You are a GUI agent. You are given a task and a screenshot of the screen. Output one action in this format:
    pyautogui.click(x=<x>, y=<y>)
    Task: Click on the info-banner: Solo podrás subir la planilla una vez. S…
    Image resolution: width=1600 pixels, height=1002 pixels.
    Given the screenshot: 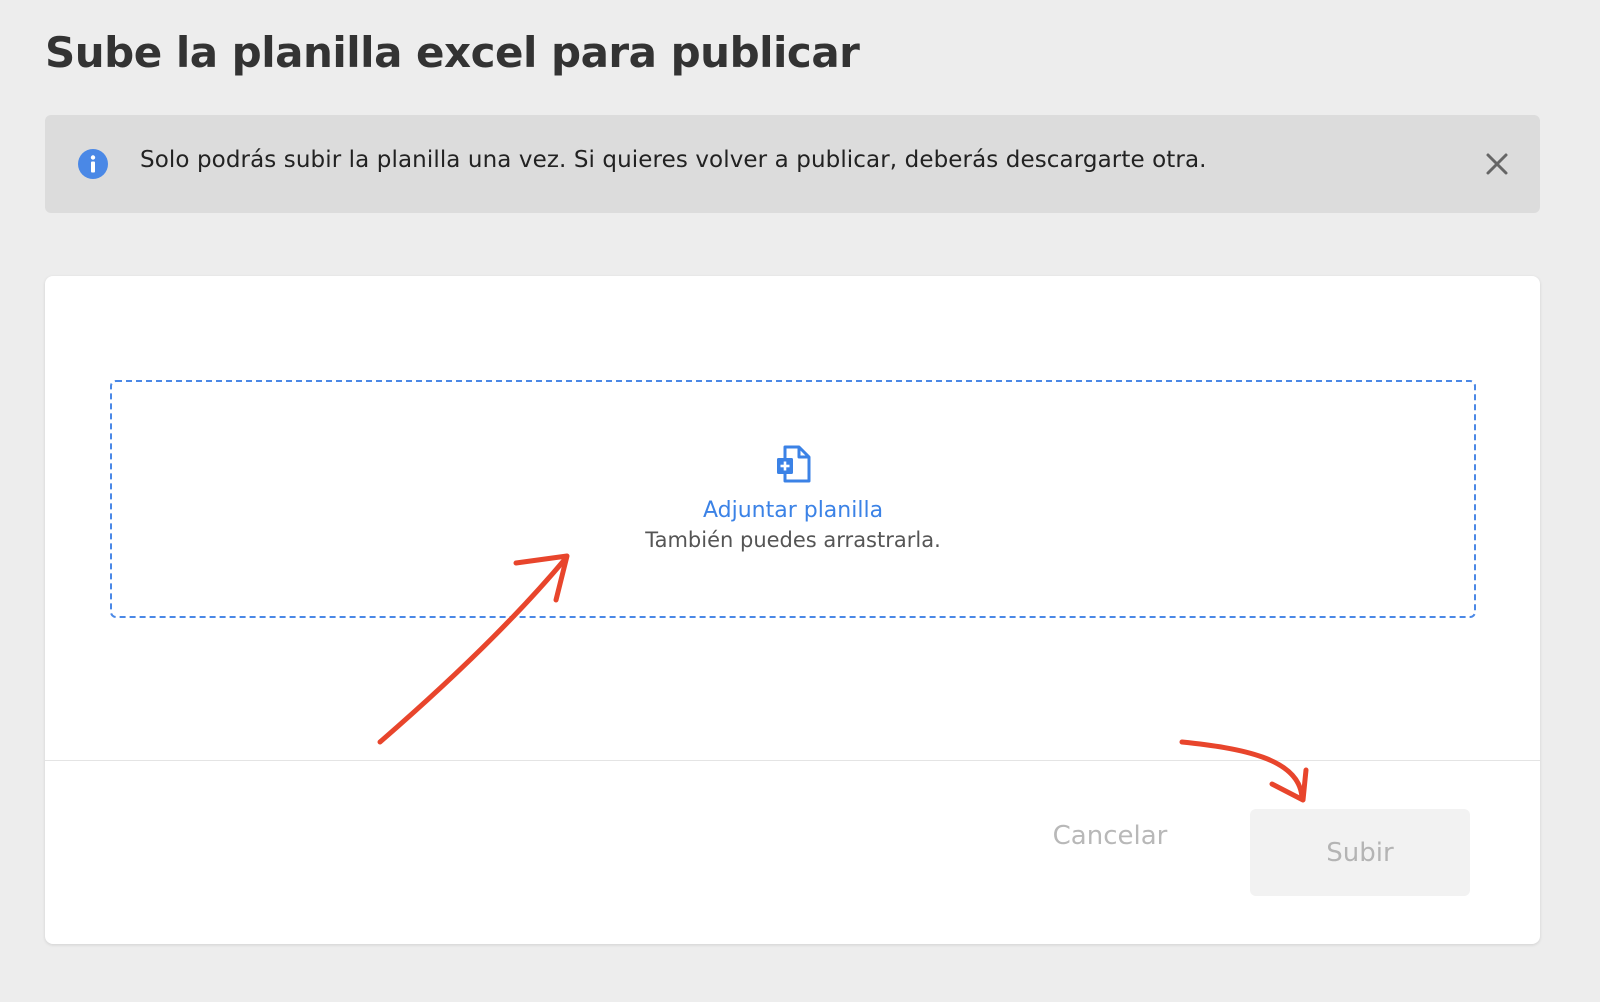 What is the action you would take?
    pyautogui.click(x=792, y=164)
    